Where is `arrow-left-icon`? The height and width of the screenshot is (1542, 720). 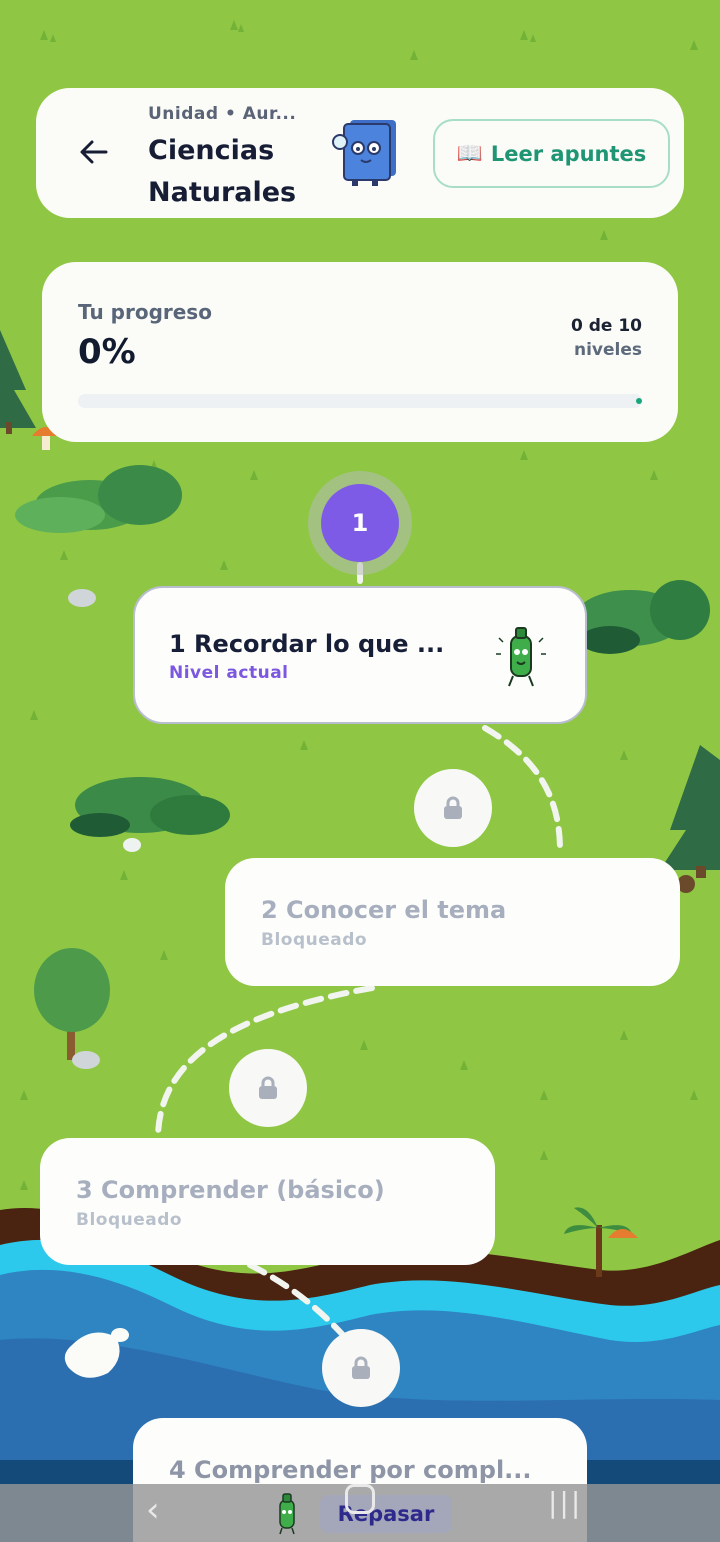
arrow-left-icon is located at coordinates (94, 152).